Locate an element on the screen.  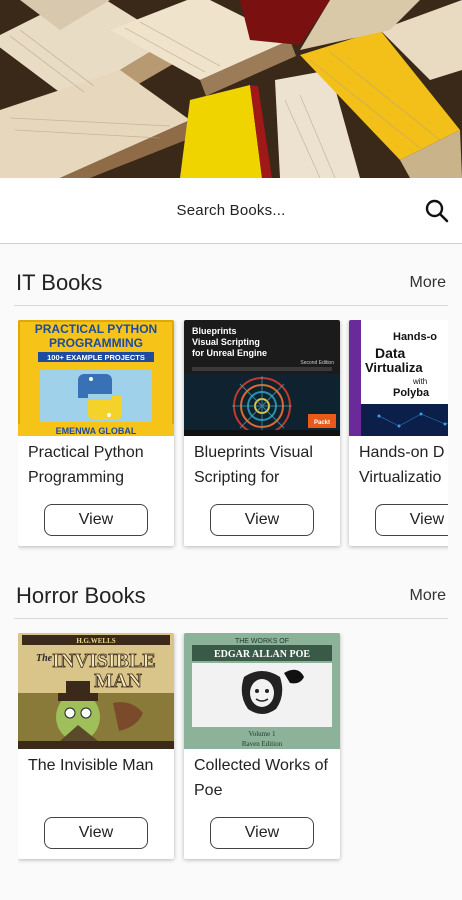
book-title: Practical Python Programming is located at coordinates (86, 465).